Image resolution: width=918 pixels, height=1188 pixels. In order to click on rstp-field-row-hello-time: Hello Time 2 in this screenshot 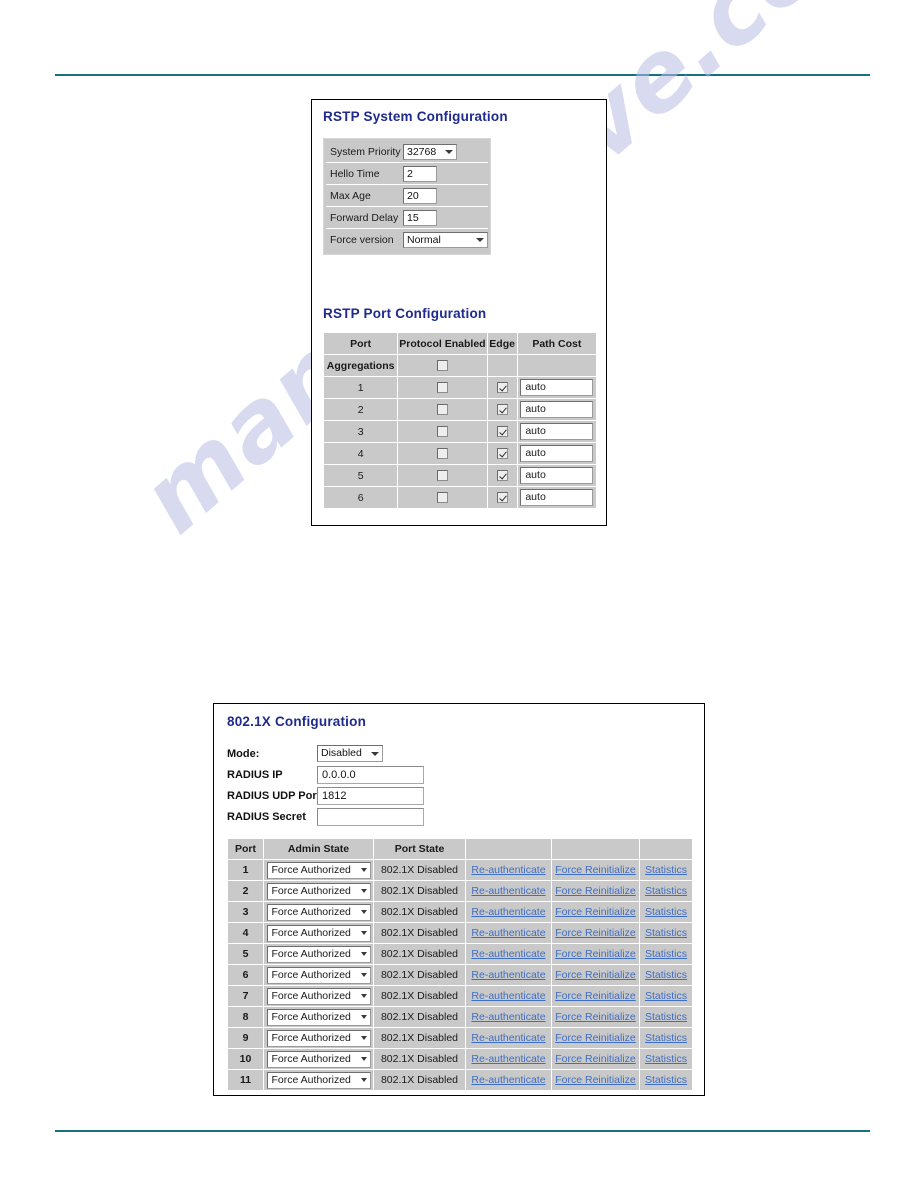, I will do `click(407, 174)`.